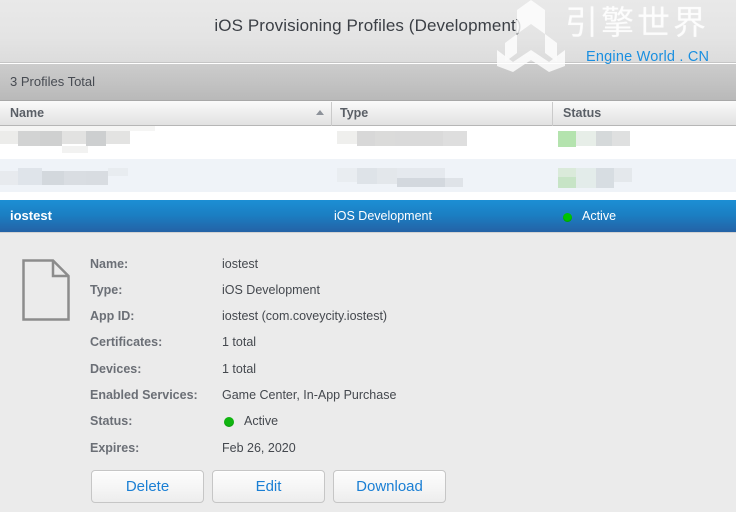  I want to click on column-header-type: Type, so click(354, 113).